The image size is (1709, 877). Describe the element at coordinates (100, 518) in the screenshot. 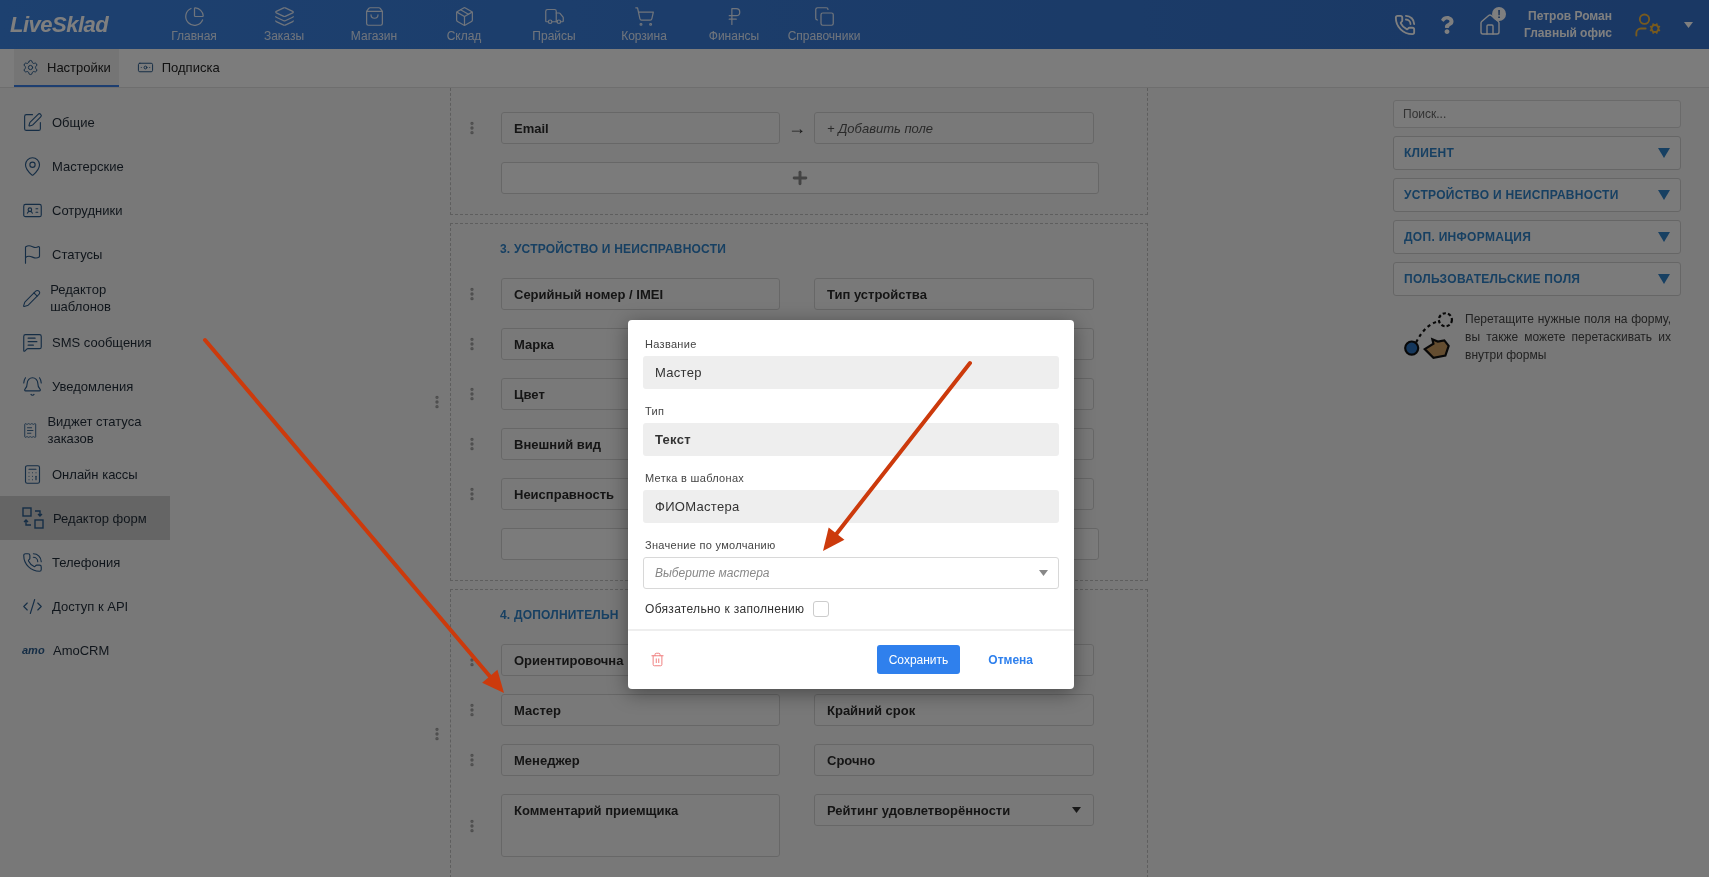

I see `sidebar-label: Редактор форм` at that location.